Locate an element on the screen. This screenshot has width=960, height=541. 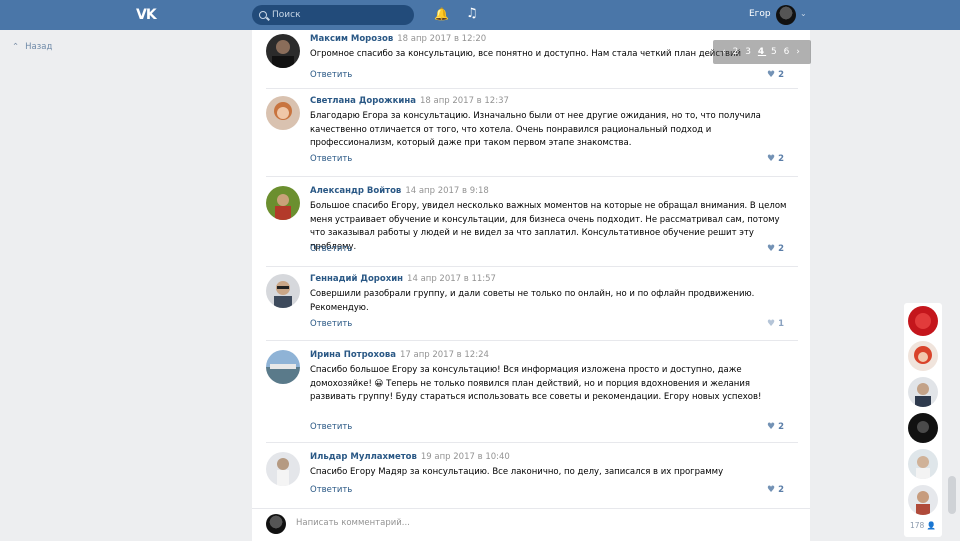
pager-page: 2 is located at coordinates (737, 52).